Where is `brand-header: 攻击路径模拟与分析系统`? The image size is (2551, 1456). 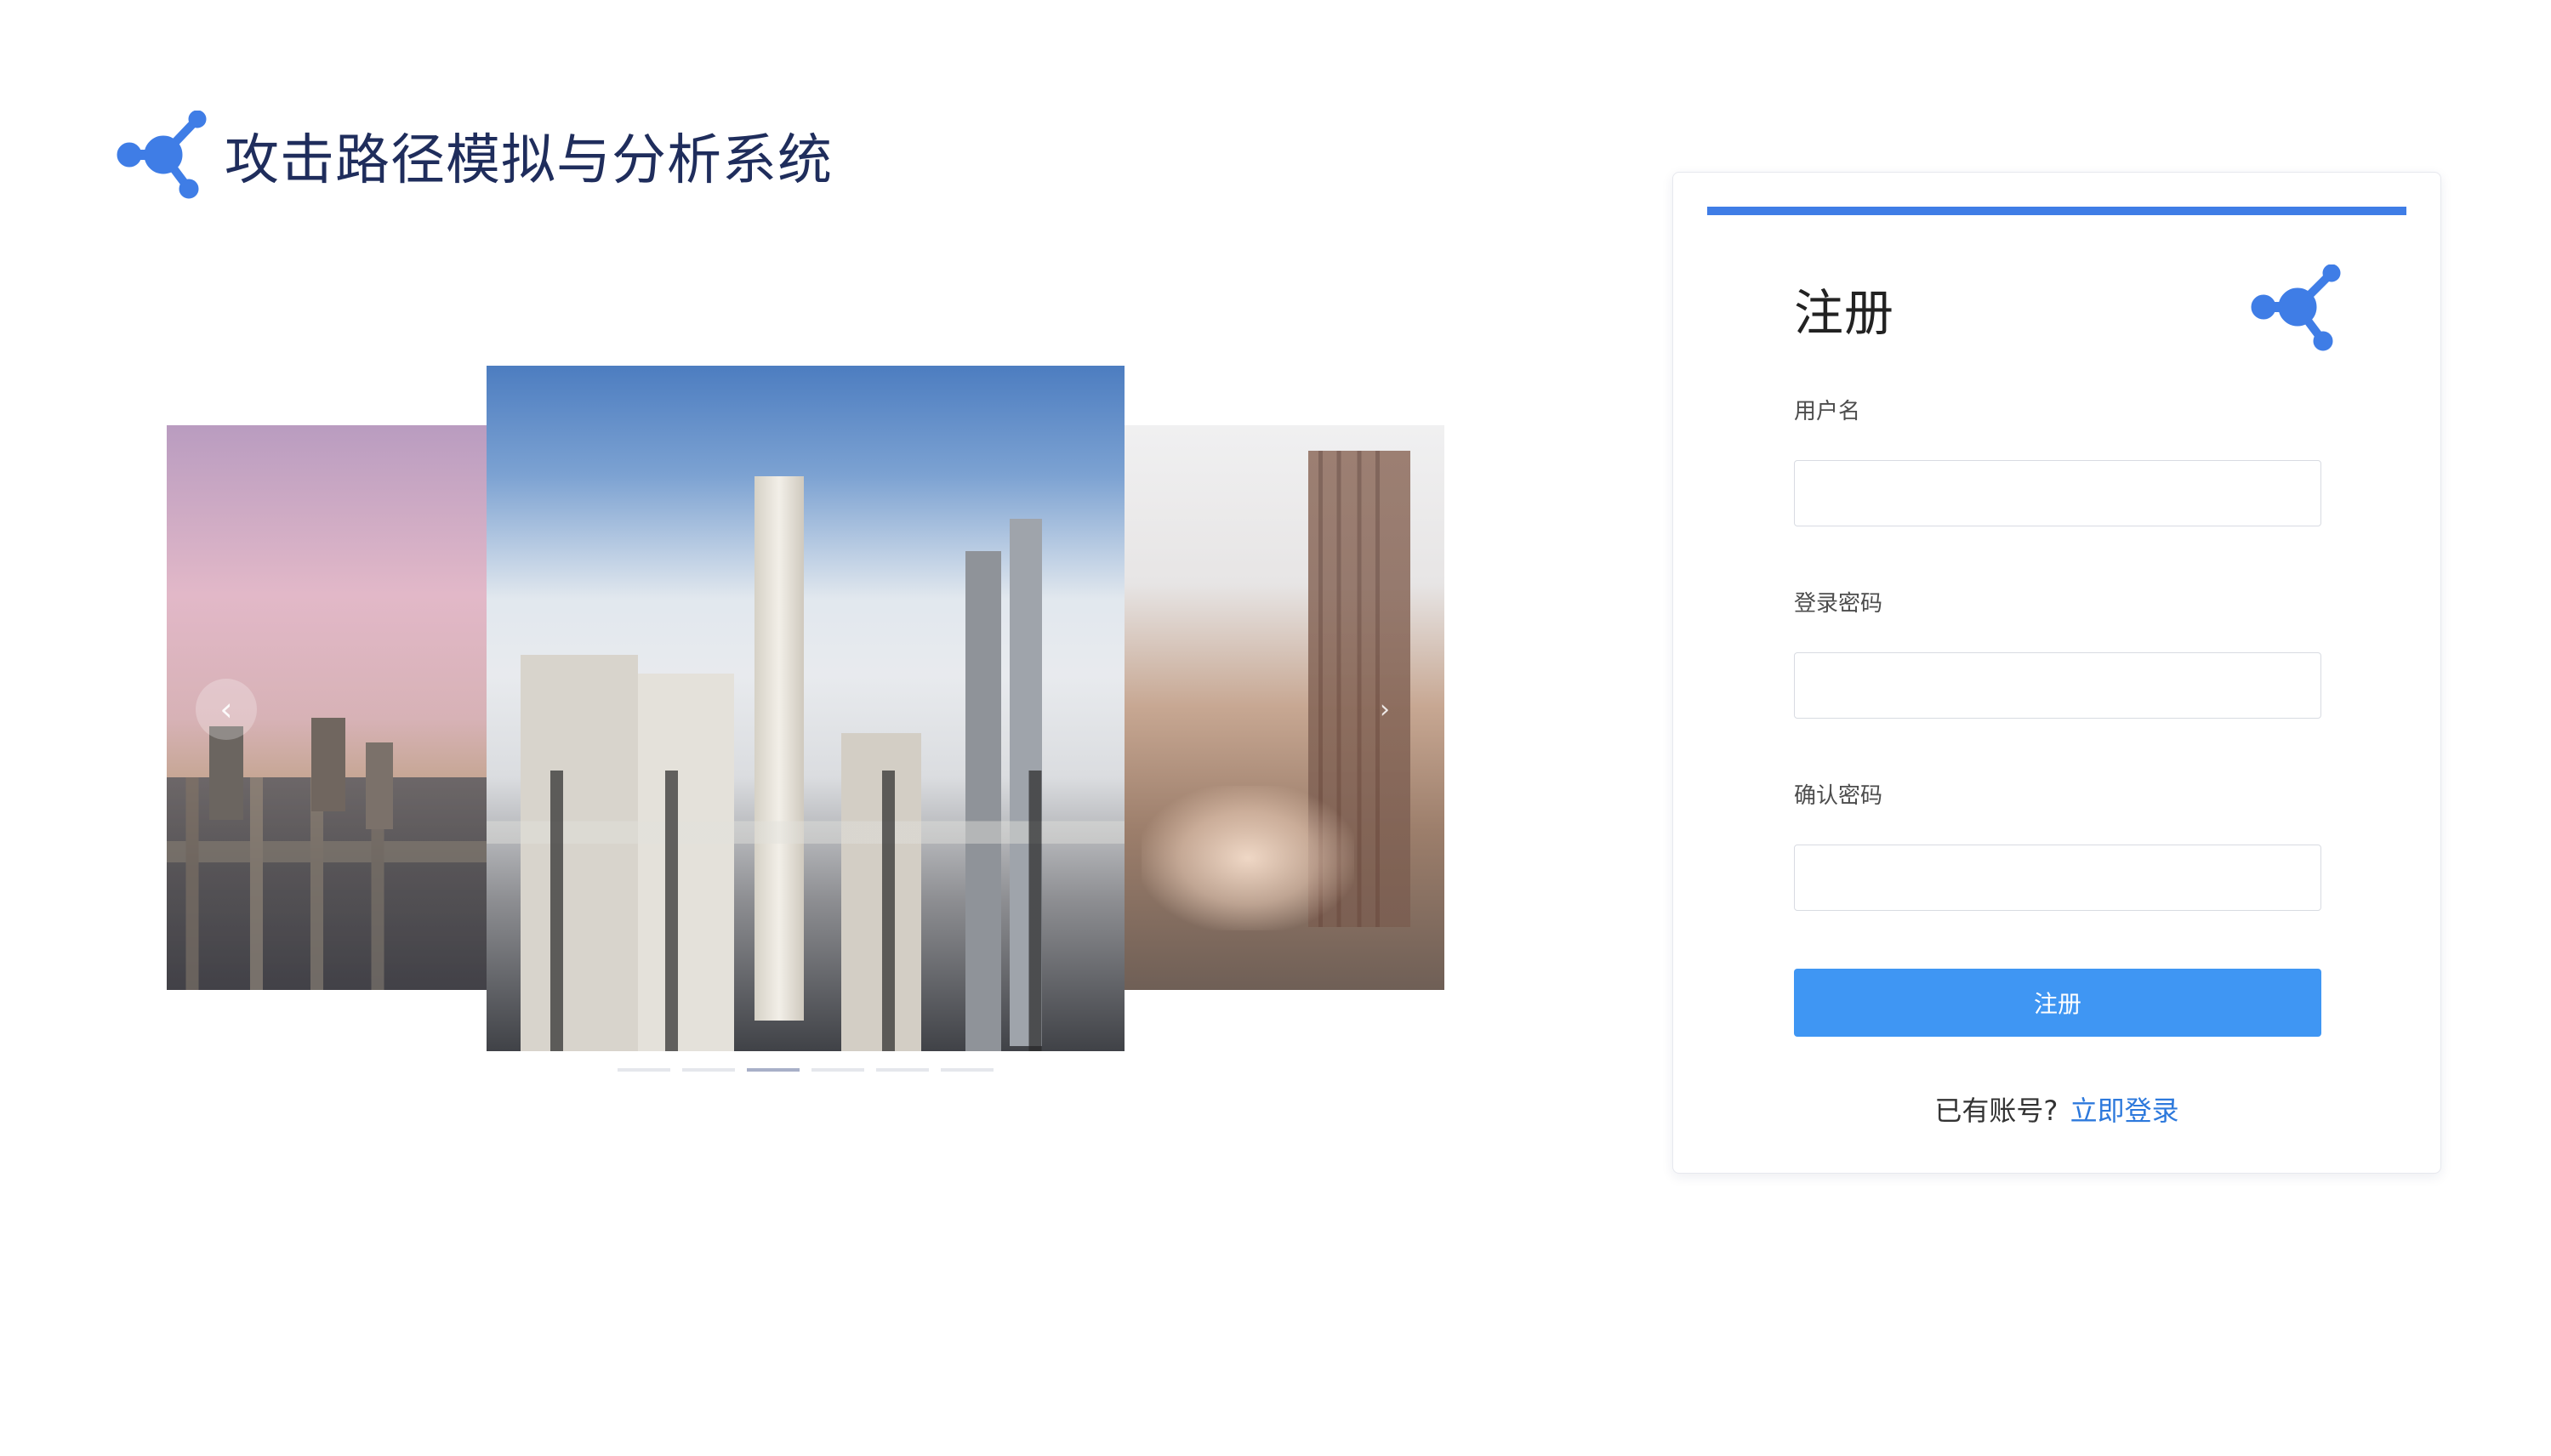
brand-header: 攻击路径模拟与分析系统 is located at coordinates (474, 155).